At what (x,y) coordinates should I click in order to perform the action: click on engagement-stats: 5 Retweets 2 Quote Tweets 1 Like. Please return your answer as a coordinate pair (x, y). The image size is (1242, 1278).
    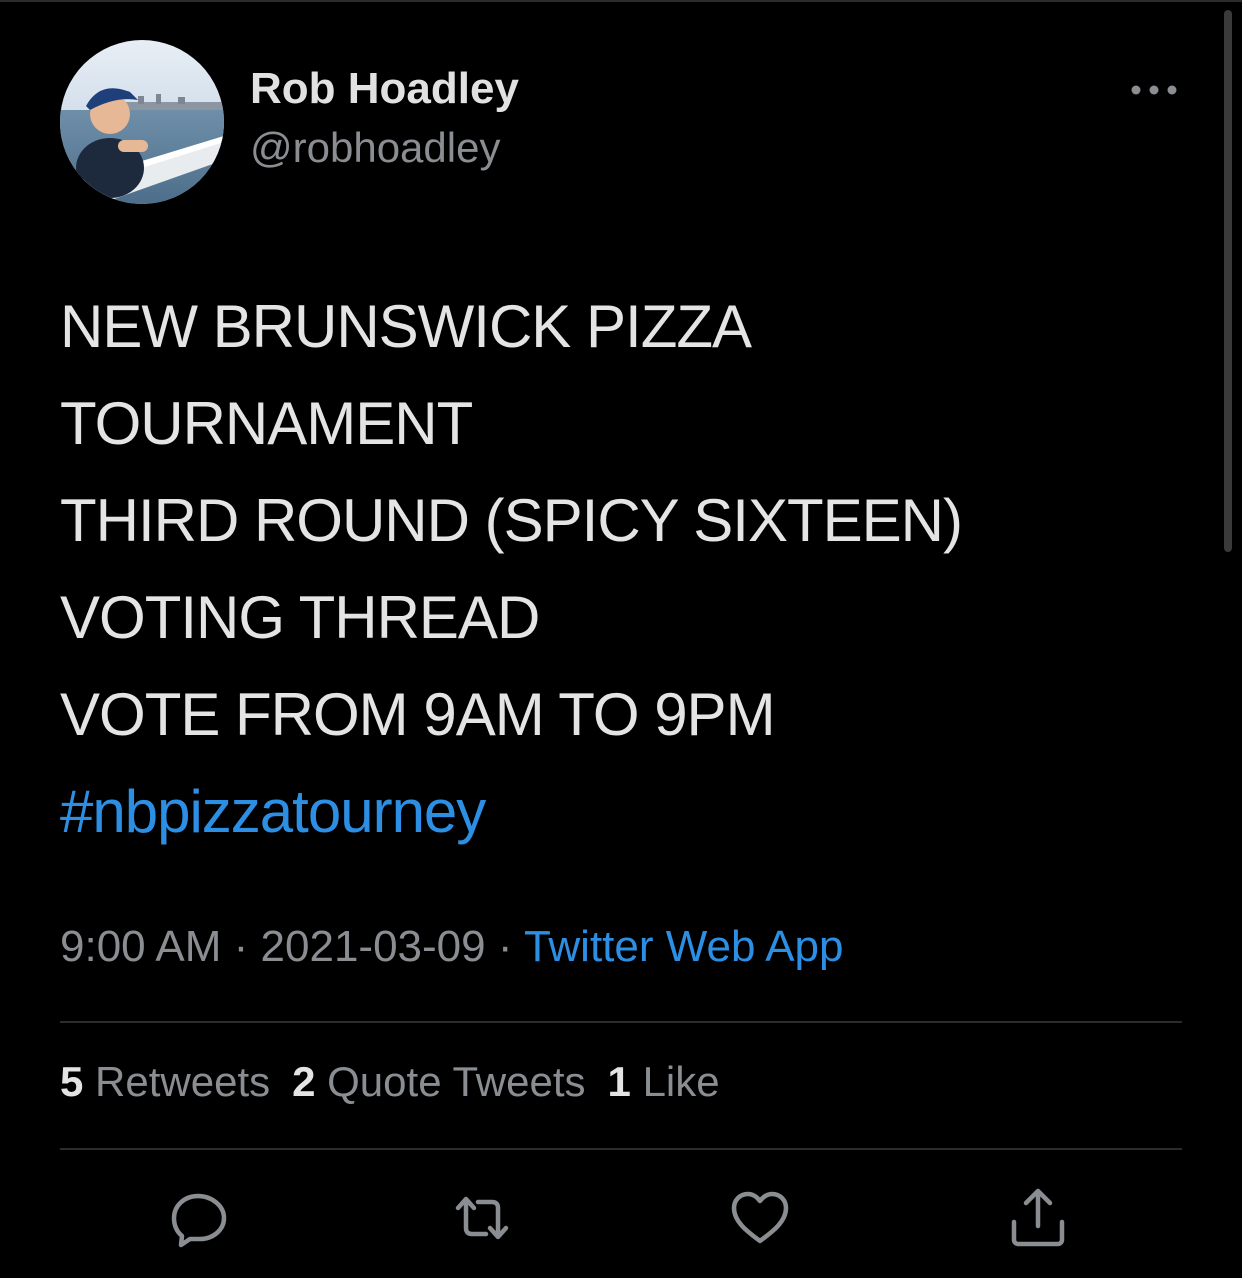
    Looking at the image, I should click on (401, 1082).